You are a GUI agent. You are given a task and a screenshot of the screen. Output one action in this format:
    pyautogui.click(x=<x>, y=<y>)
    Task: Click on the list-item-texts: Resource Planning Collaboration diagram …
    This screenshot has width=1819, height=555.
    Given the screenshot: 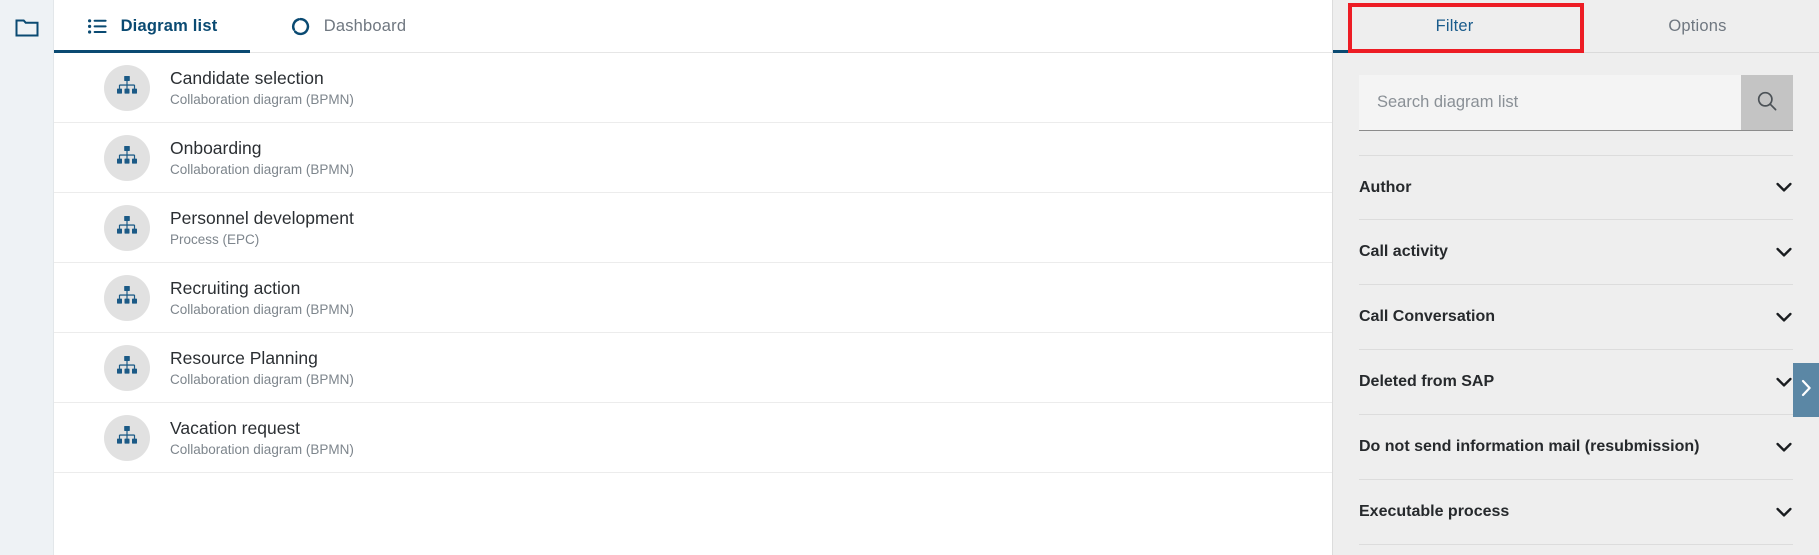 What is the action you would take?
    pyautogui.click(x=262, y=368)
    